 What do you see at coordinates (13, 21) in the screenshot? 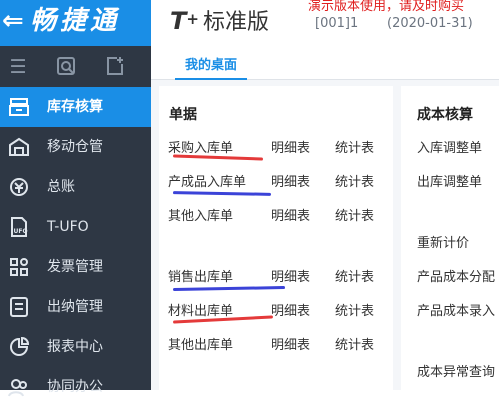
I see `collapse-arrow-icon: ⇐` at bounding box center [13, 21].